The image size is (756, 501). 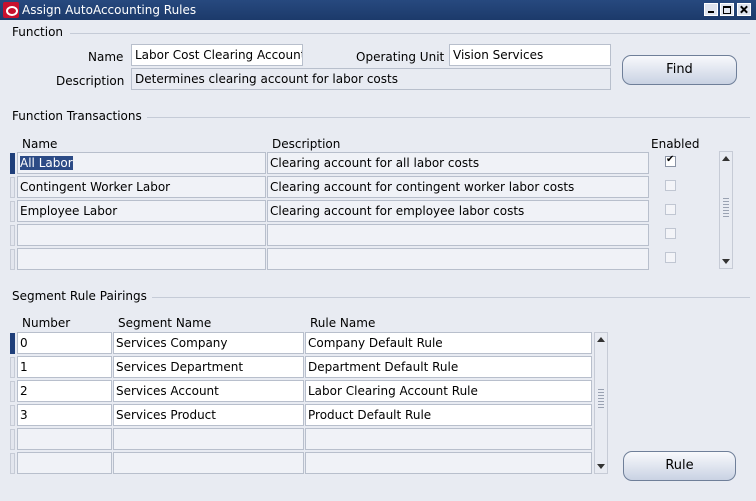 What do you see at coordinates (378, 10) in the screenshot?
I see `window-title-bar: Assign AutoAccounting Rules` at bounding box center [378, 10].